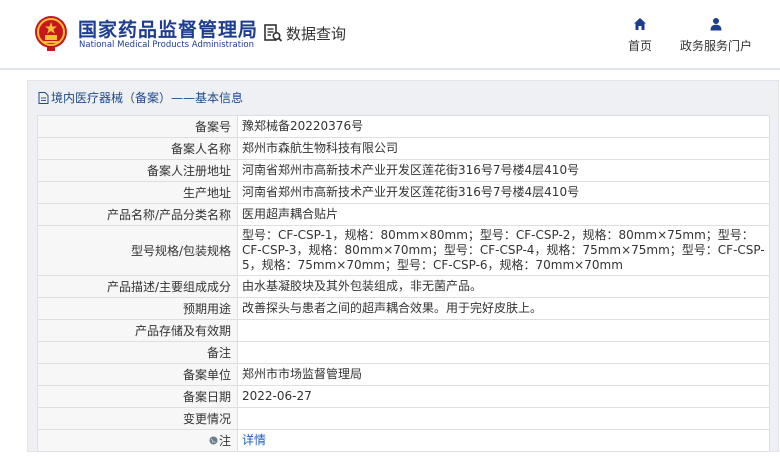  What do you see at coordinates (166, 45) in the screenshot?
I see `site-subtitle: National Medical Products Administration` at bounding box center [166, 45].